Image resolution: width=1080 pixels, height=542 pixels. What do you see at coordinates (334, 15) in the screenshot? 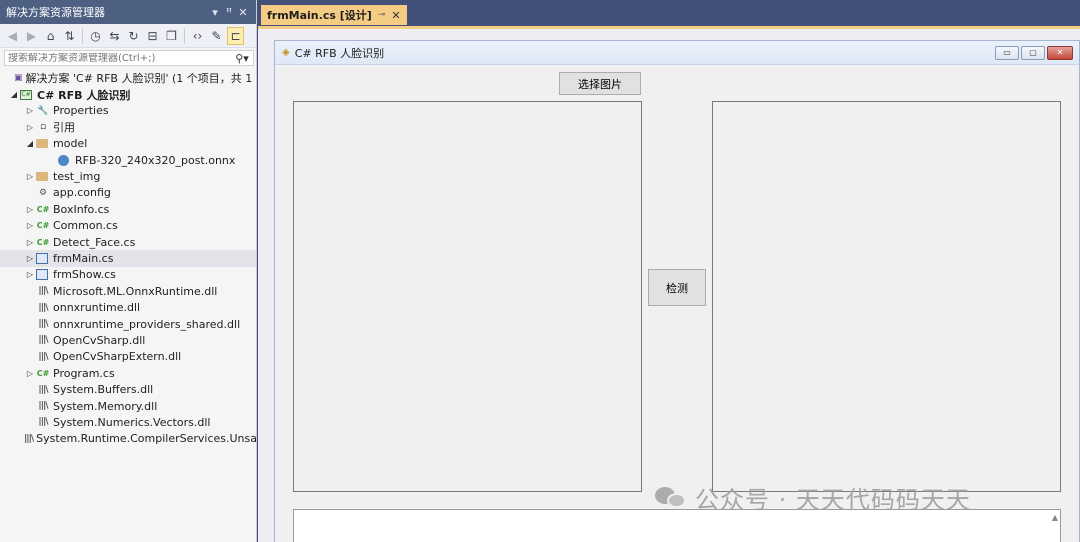
I see `tab-frmmain-design: frmMain.cs [设计] ⊸ ✕` at bounding box center [334, 15].